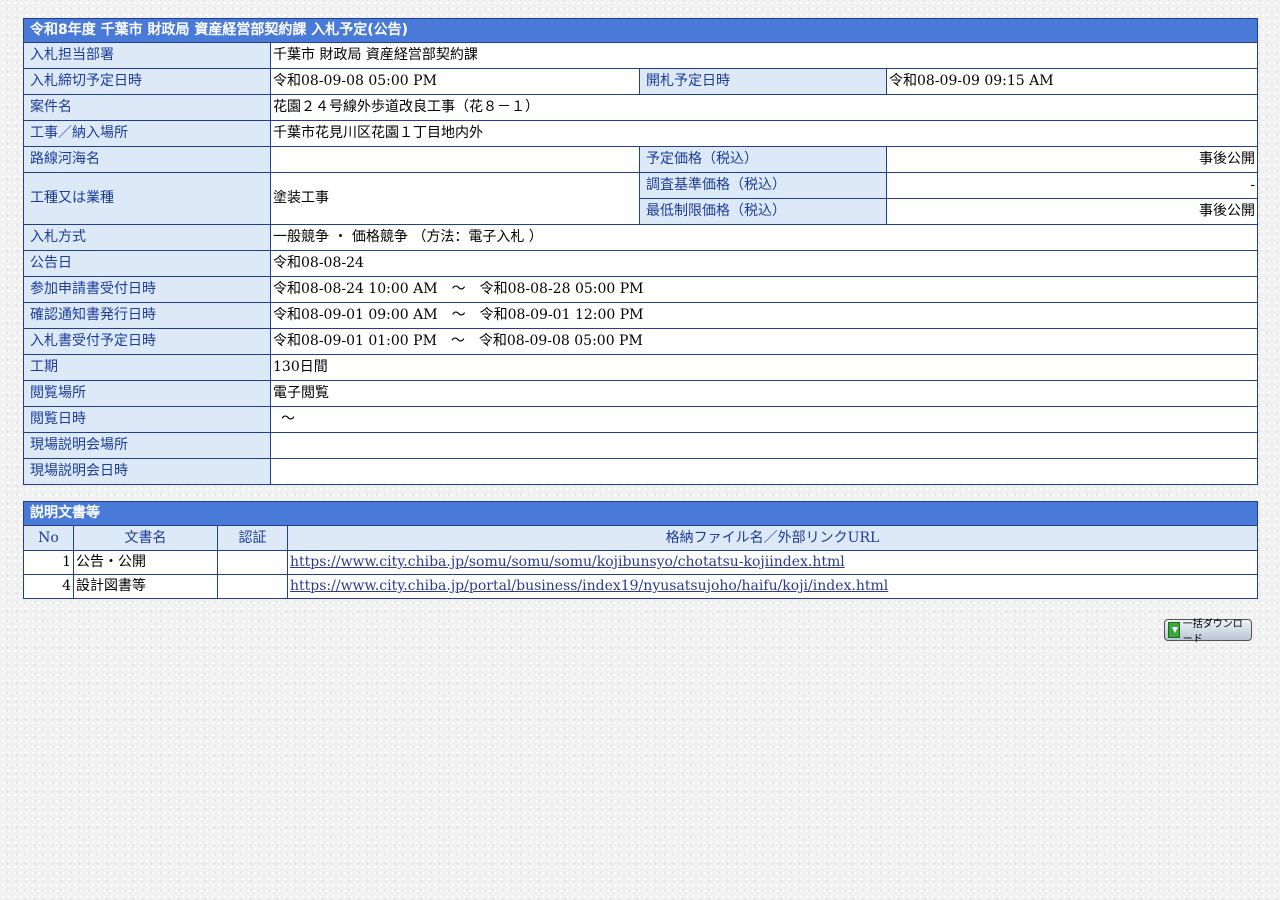 The width and height of the screenshot is (1280, 900). Describe the element at coordinates (772, 538) in the screenshot. I see `col-url-header: 格納ファイル名／外部リンクURL` at that location.